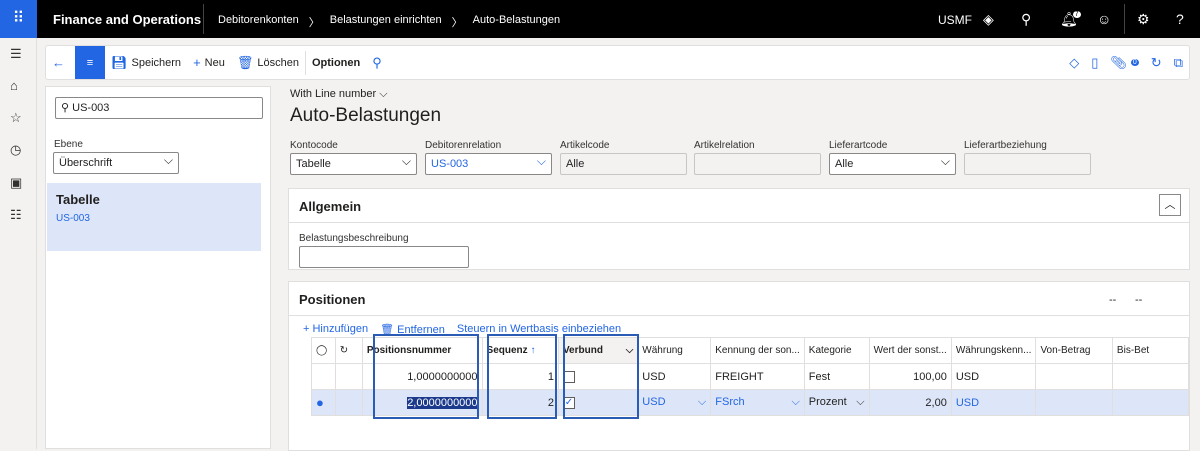  I want to click on collapse-chevron-up-icon: ︿, so click(1170, 205).